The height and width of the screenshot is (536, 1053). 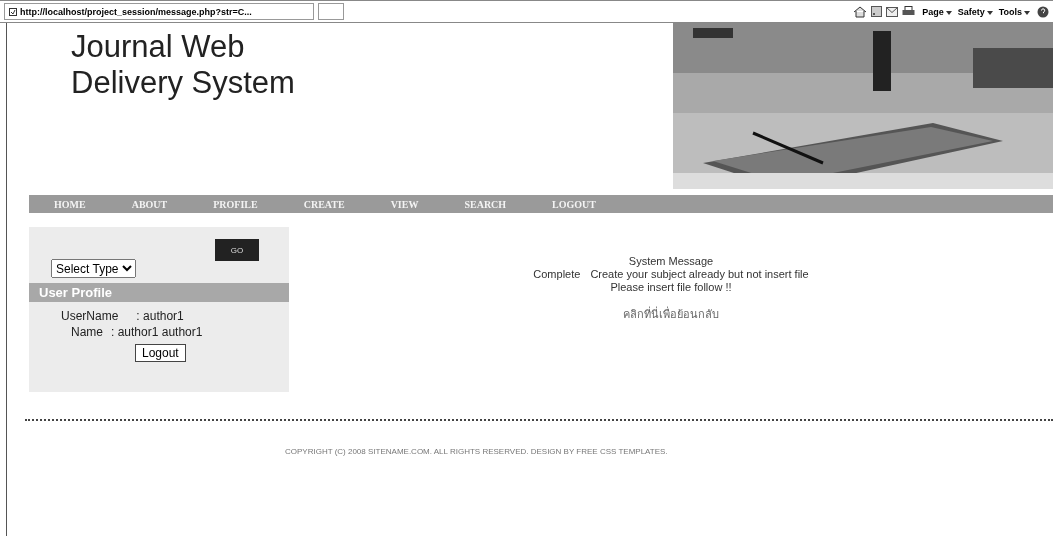 What do you see at coordinates (158, 47) in the screenshot?
I see `site-title: Journal Web` at bounding box center [158, 47].